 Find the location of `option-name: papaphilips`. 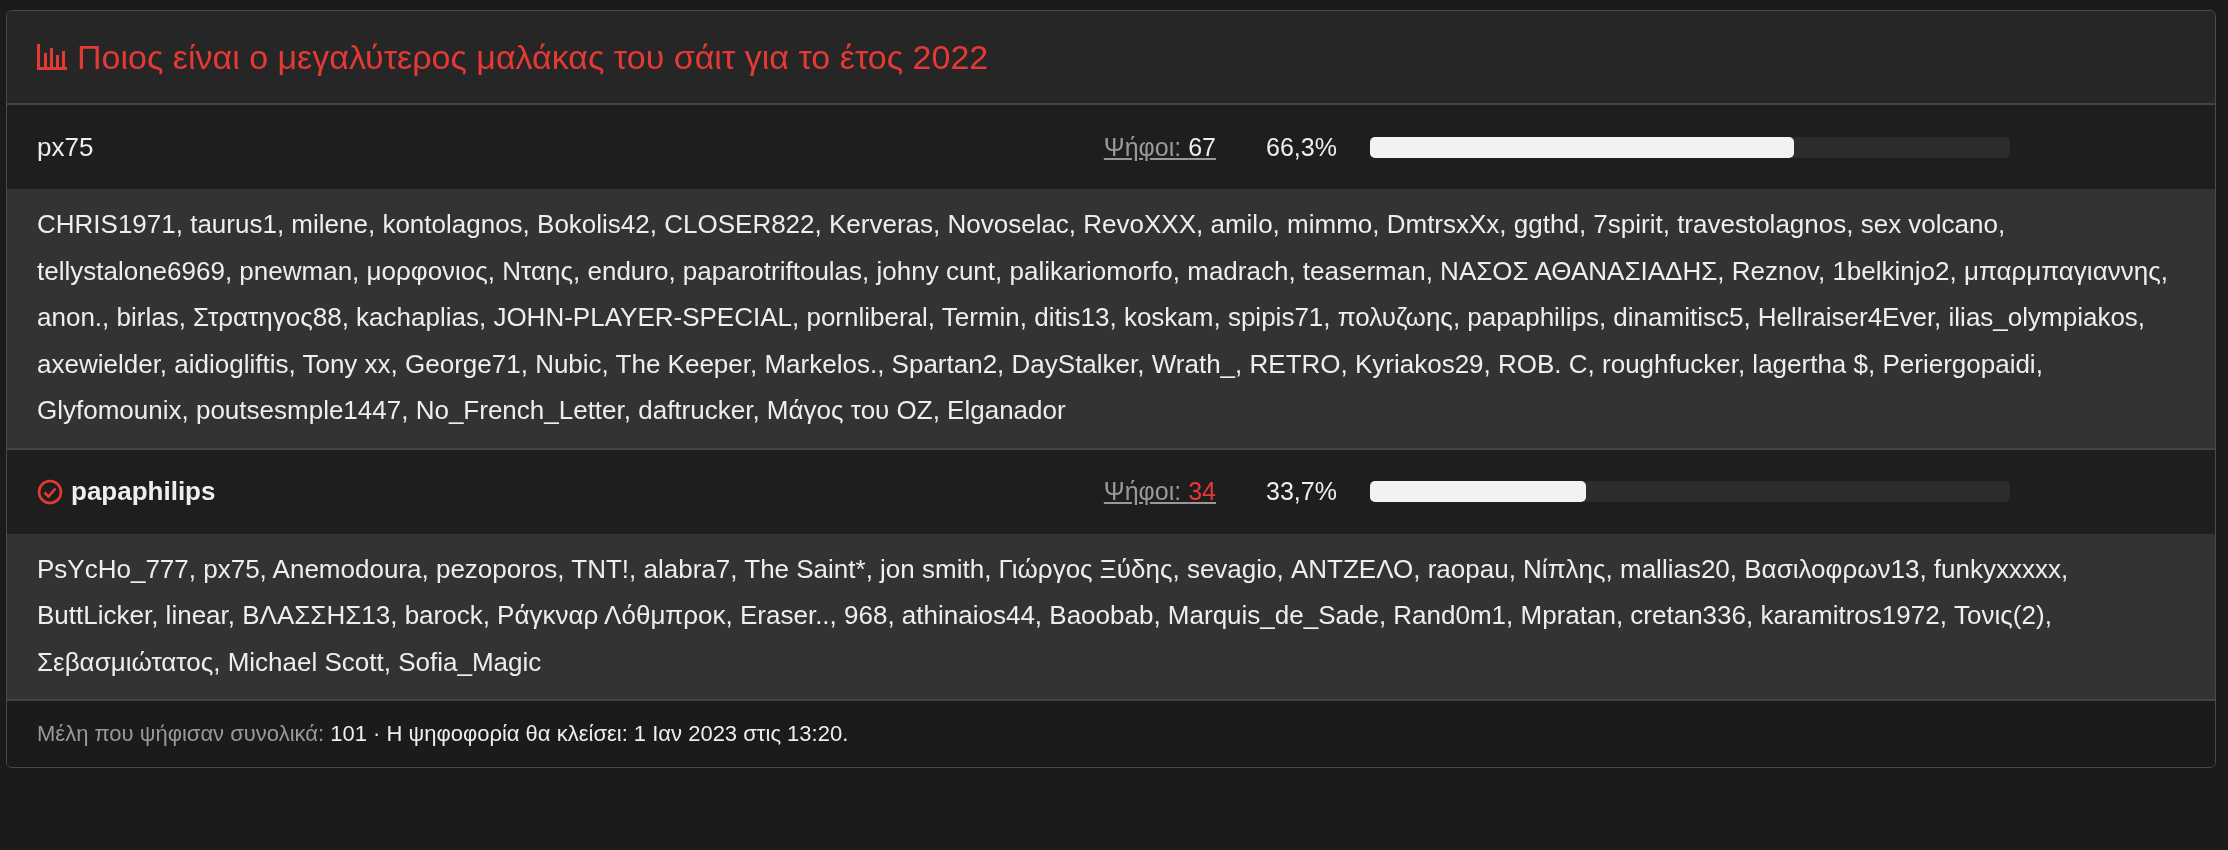

option-name: papaphilips is located at coordinates (143, 491).